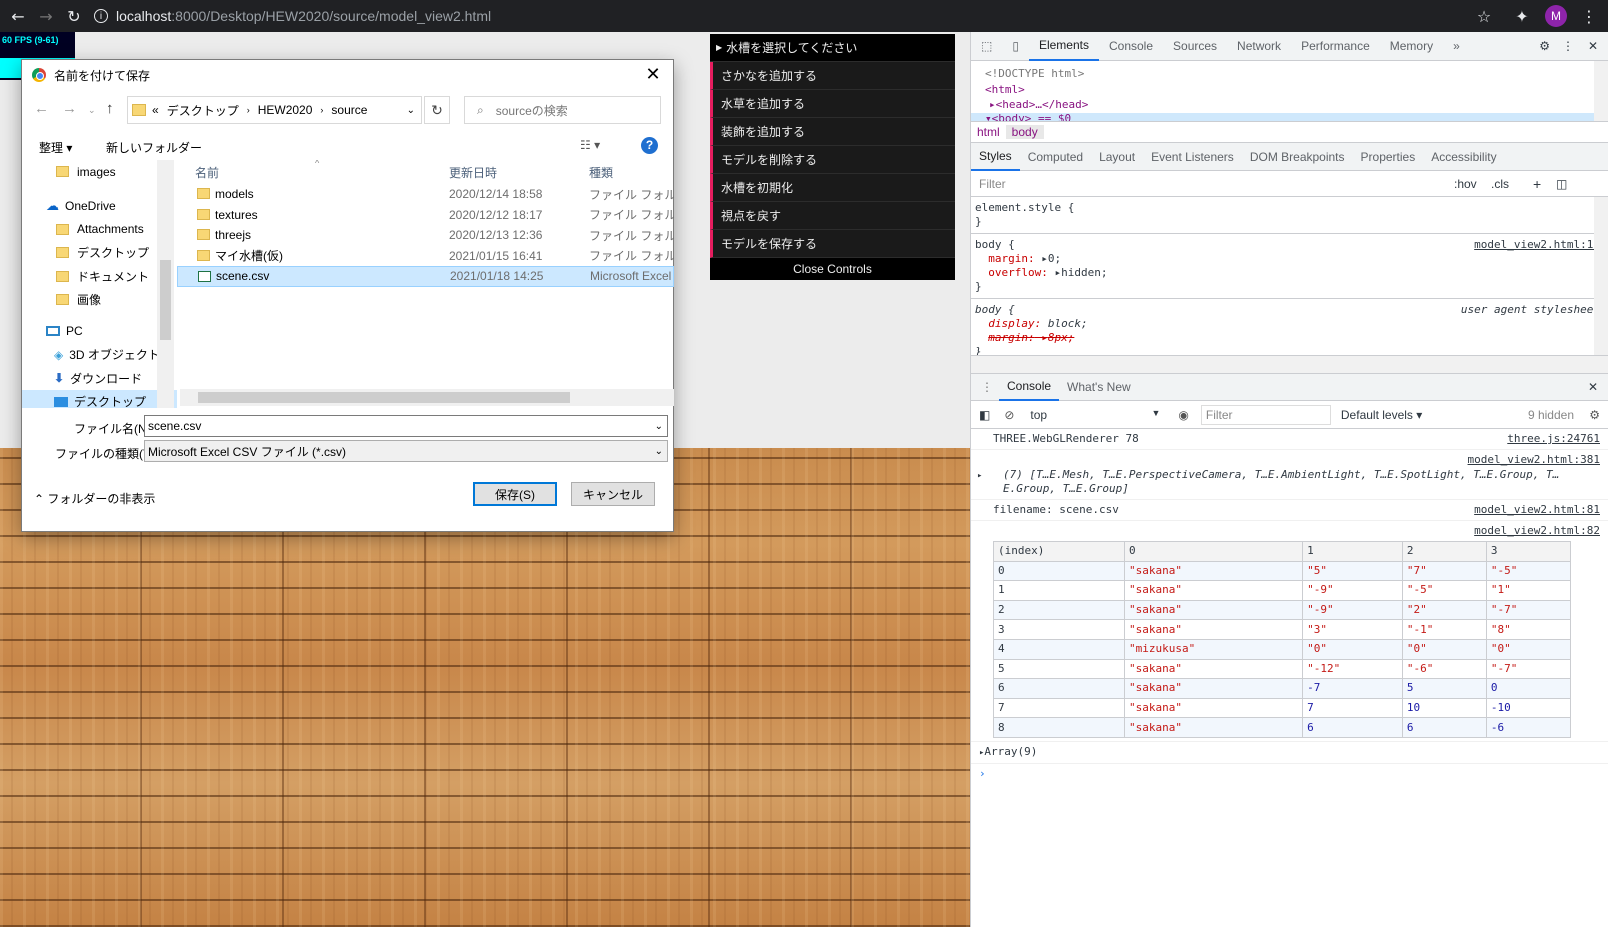 The image size is (1608, 927). Describe the element at coordinates (1117, 157) in the screenshot. I see `tab-layout: Layout` at that location.